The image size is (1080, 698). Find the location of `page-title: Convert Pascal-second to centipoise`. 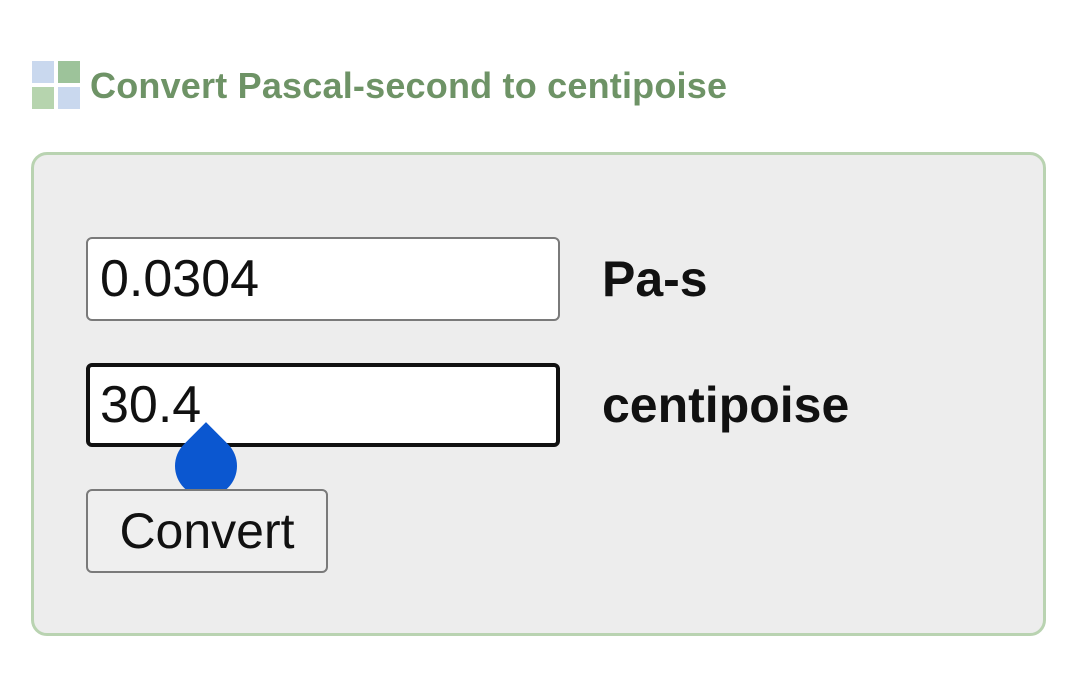

page-title: Convert Pascal-second to centipoise is located at coordinates (409, 85).